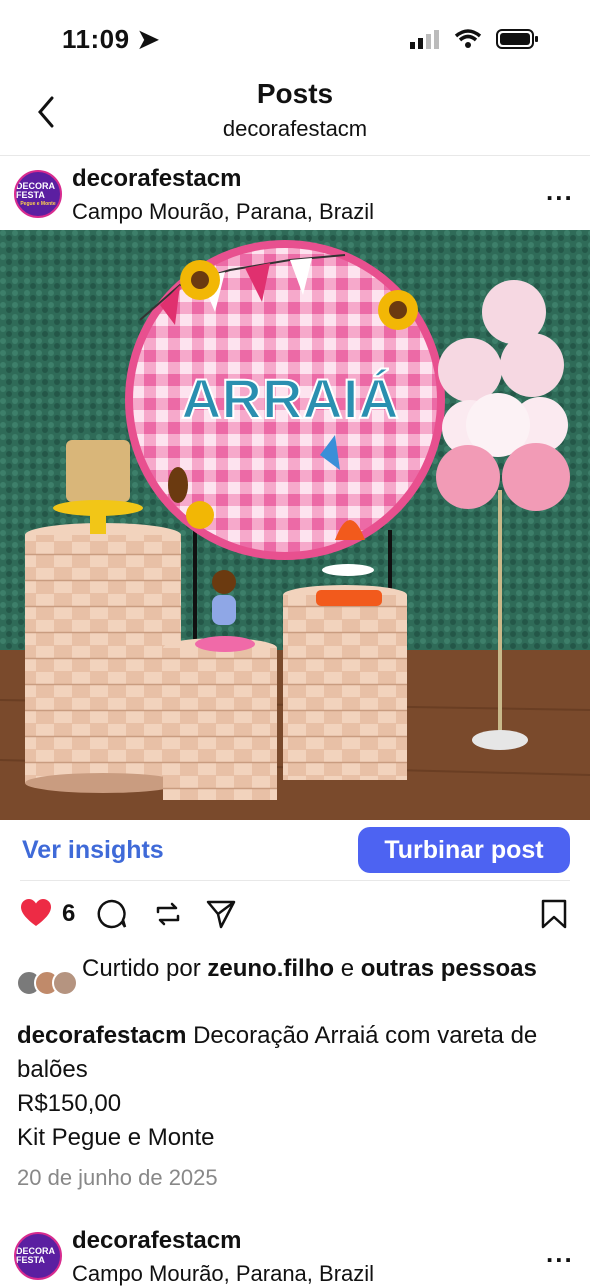 This screenshot has width=590, height=1287. What do you see at coordinates (38, 1256) in the screenshot?
I see `avatar: DECORA FESTA` at bounding box center [38, 1256].